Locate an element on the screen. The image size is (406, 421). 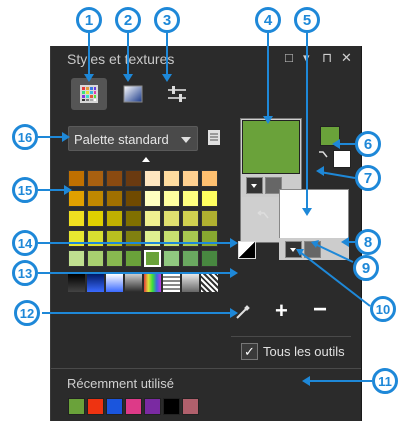
callout-16: 16 is located at coordinates (25, 137).